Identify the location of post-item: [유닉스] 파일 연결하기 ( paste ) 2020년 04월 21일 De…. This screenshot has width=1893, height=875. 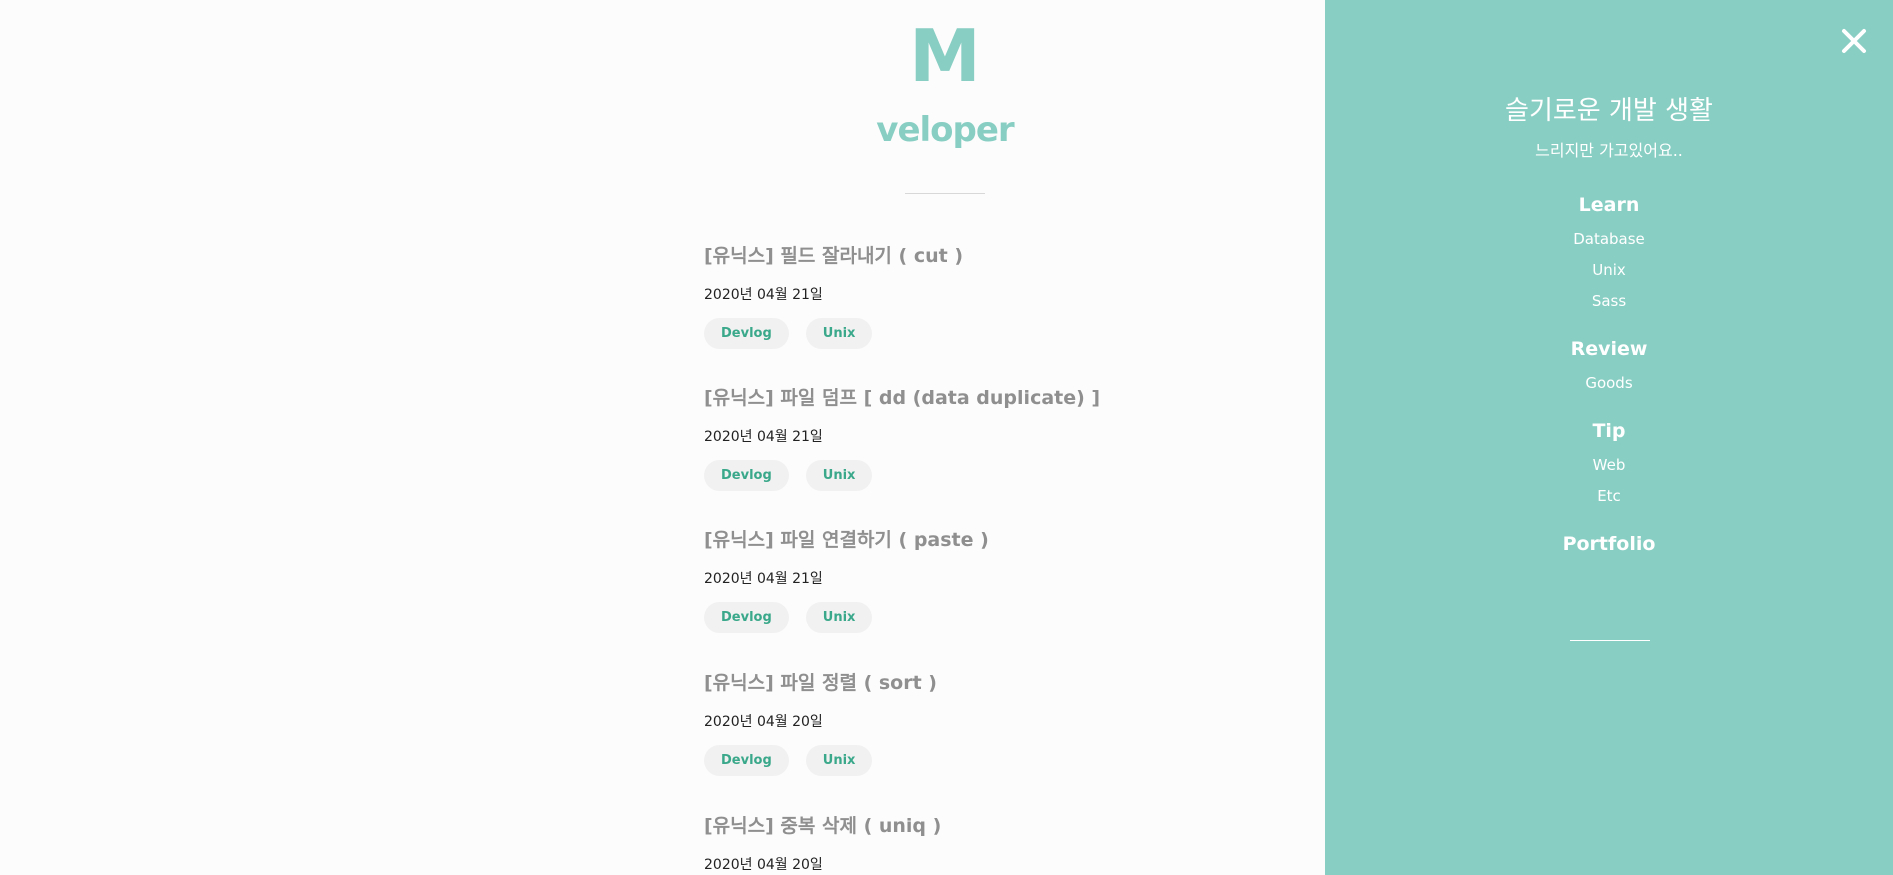
(846, 580).